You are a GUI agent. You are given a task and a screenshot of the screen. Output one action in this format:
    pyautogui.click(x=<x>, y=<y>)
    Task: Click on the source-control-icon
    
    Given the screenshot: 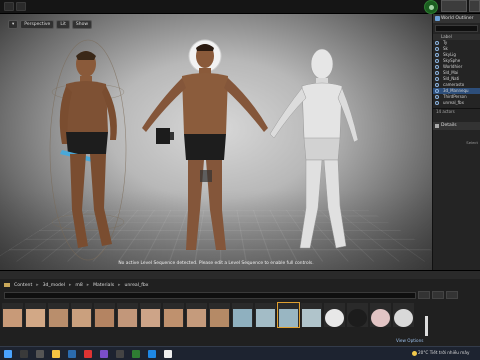 What is the action you would take?
    pyautogui.click(x=431, y=7)
    